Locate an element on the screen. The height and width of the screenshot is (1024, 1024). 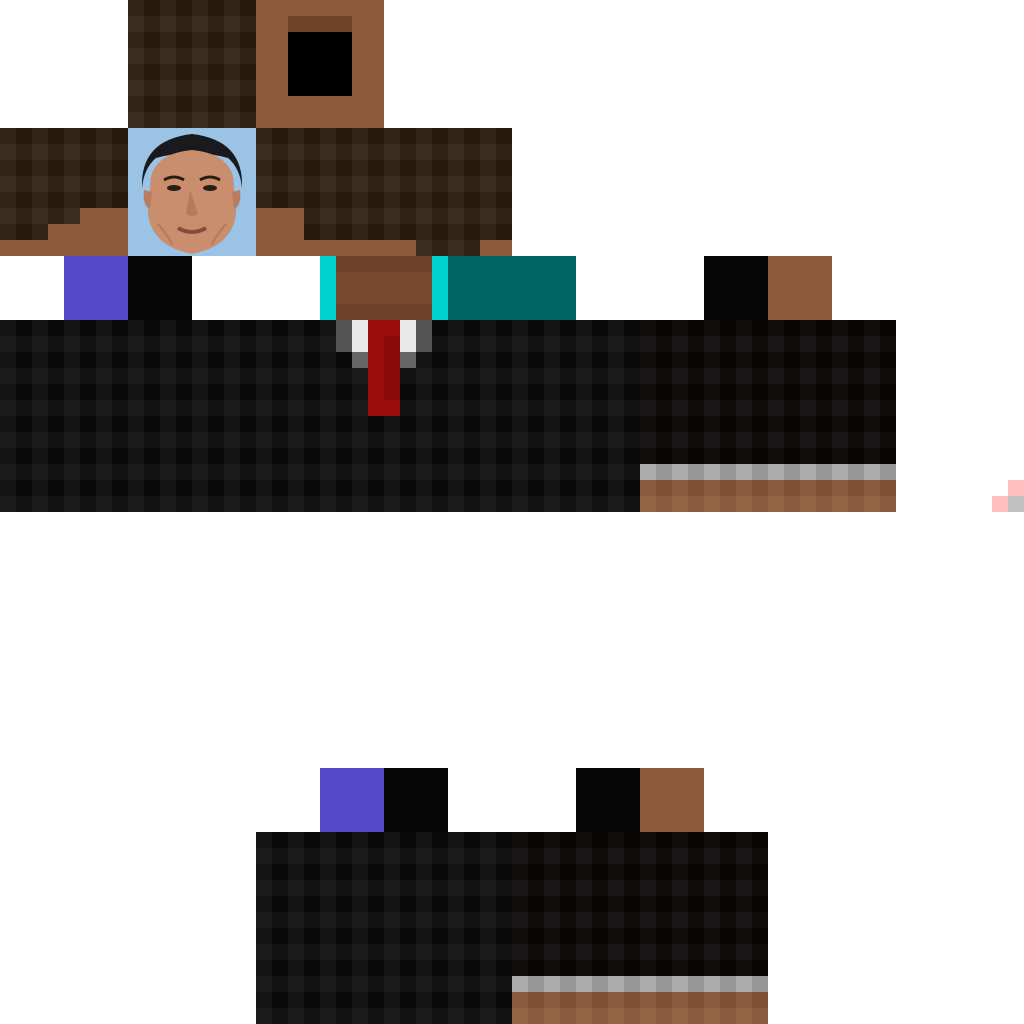
face-photo-image is located at coordinates (192, 192).